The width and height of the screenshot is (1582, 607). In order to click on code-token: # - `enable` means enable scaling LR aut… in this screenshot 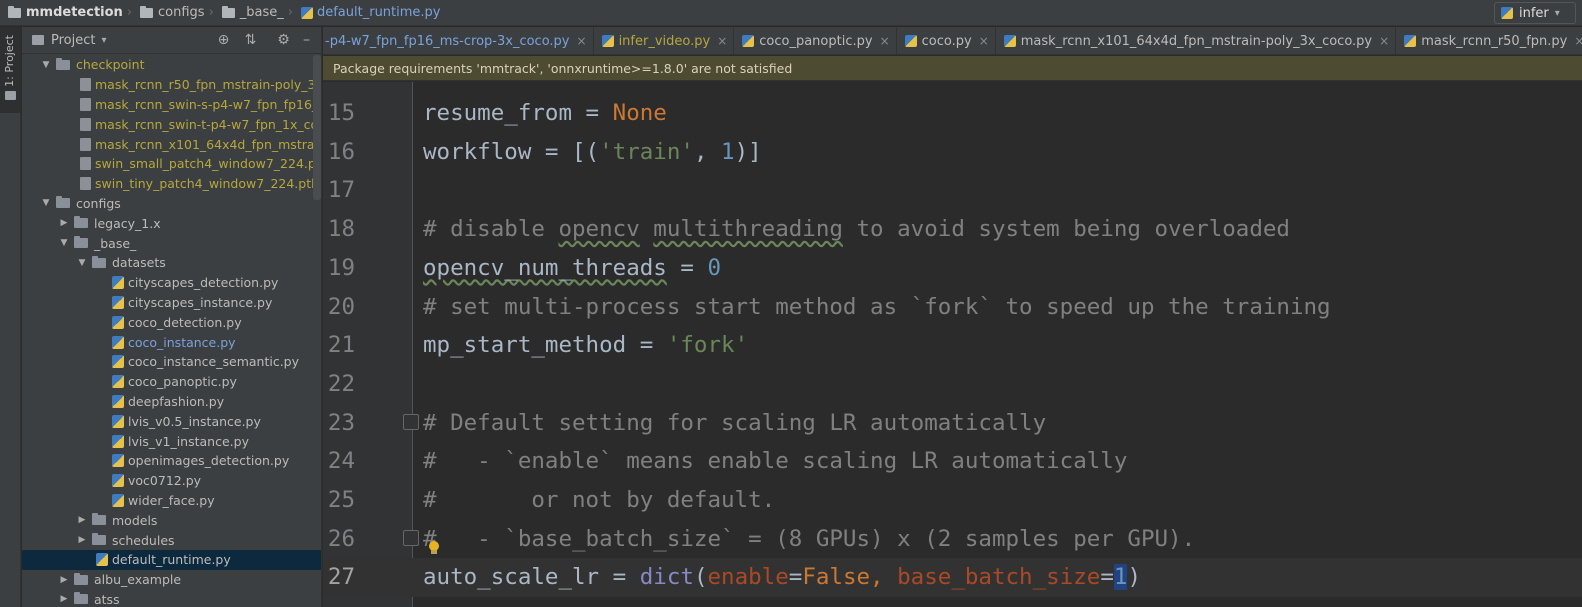, I will do `click(775, 461)`.